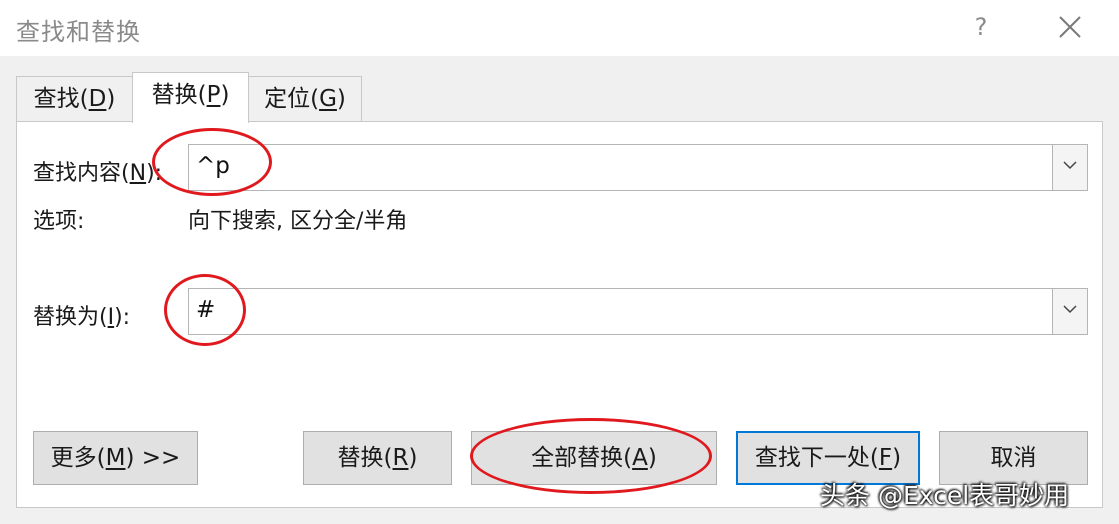  I want to click on tab-find: 查找(D), so click(74, 99).